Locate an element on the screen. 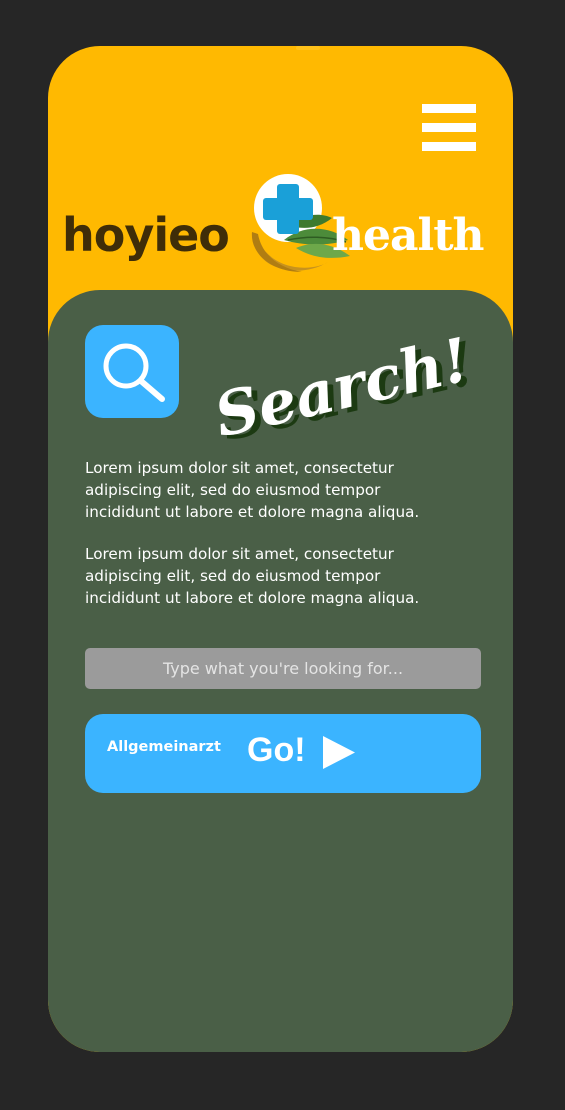 The width and height of the screenshot is (565, 1110). search-heading: Search! Search! is located at coordinates (345, 382).